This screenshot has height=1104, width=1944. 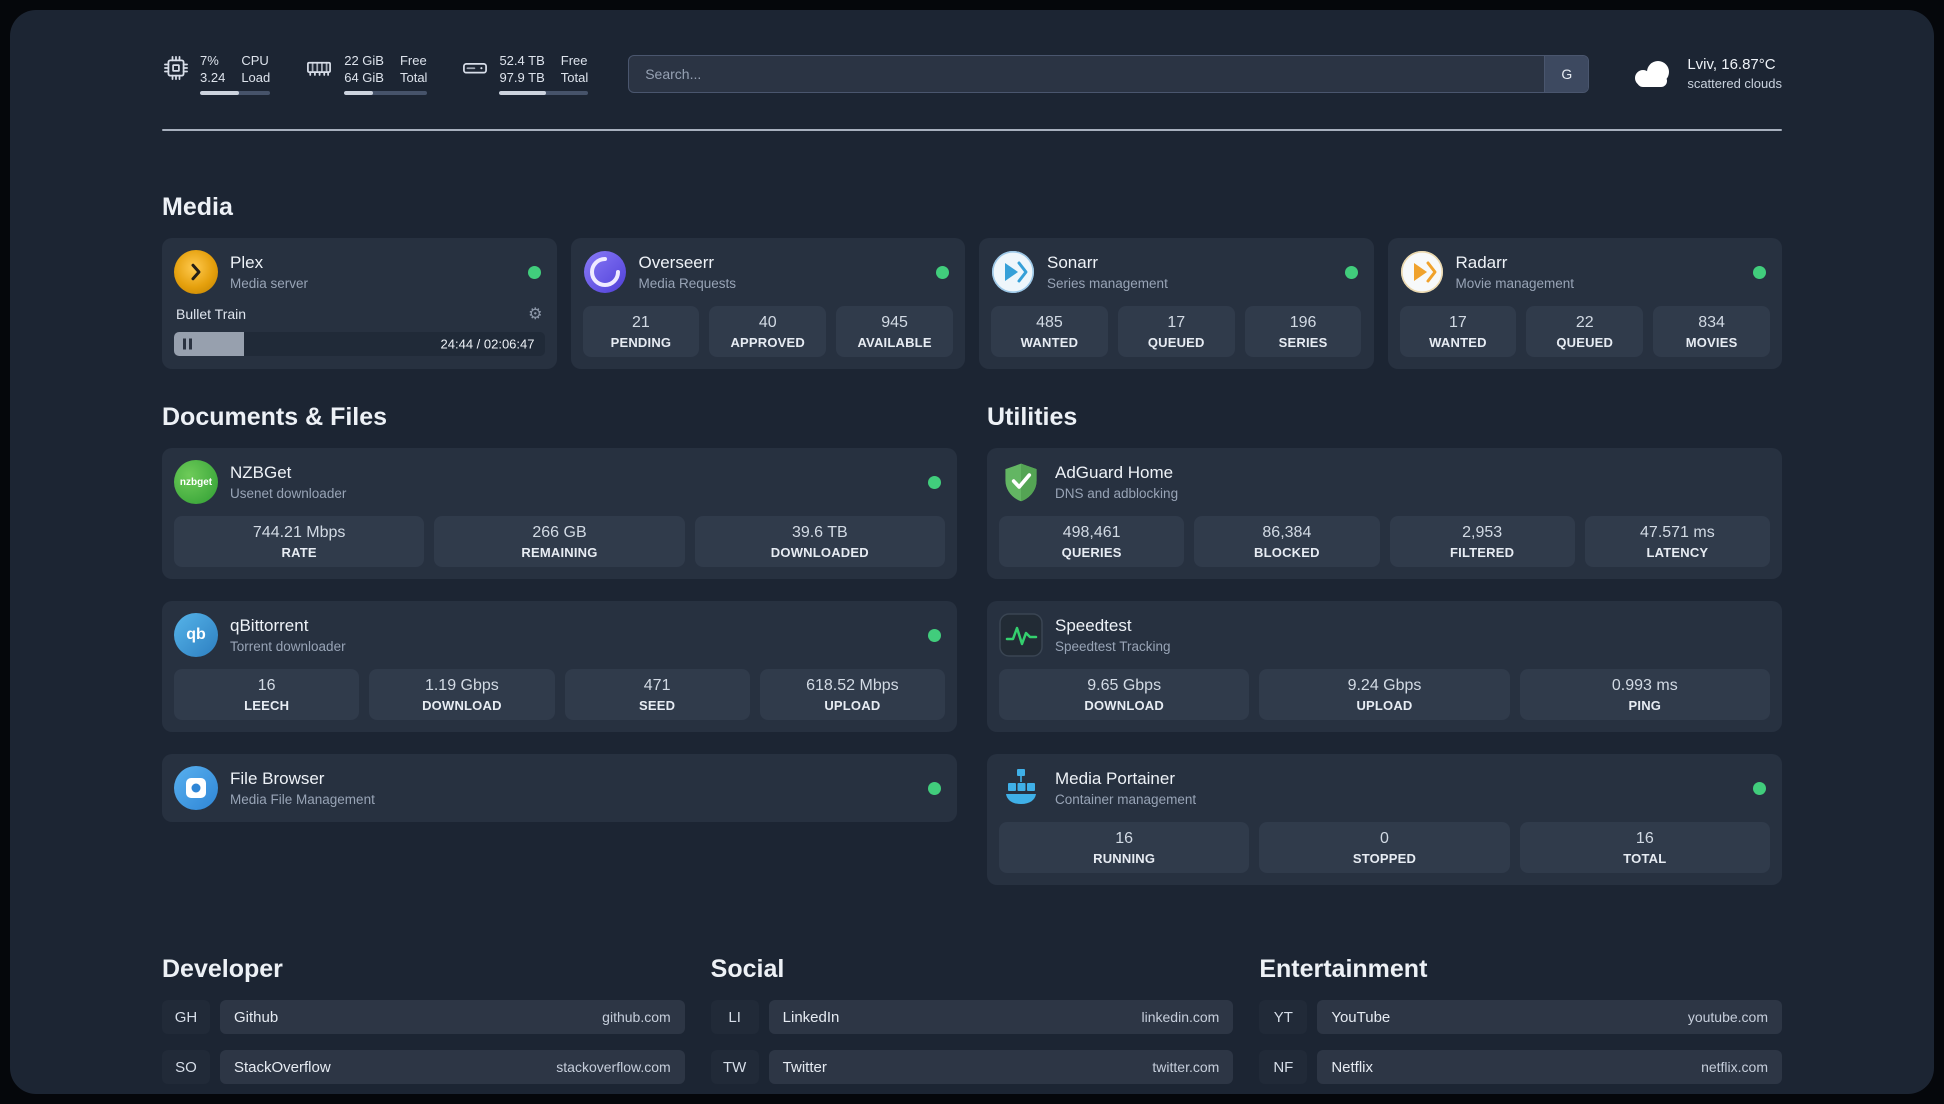 I want to click on disk-icon, so click(x=475, y=68).